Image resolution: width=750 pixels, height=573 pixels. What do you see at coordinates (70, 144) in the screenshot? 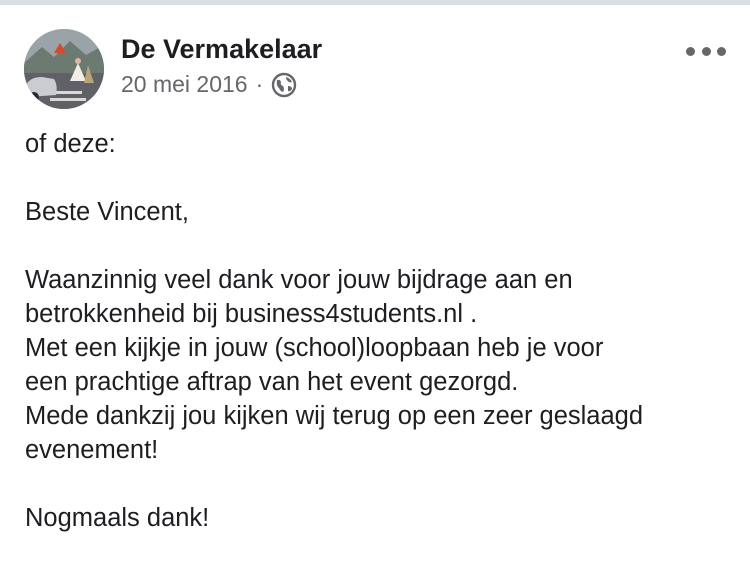
I see `post-text-line: of deze:` at bounding box center [70, 144].